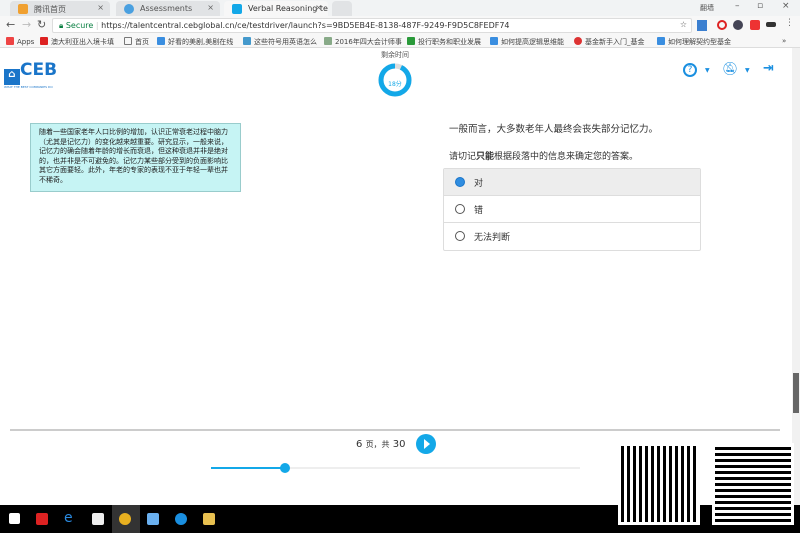 The height and width of the screenshot is (533, 800). What do you see at coordinates (694, 42) in the screenshot?
I see `bookmark: 如何理解契约型基金` at bounding box center [694, 42].